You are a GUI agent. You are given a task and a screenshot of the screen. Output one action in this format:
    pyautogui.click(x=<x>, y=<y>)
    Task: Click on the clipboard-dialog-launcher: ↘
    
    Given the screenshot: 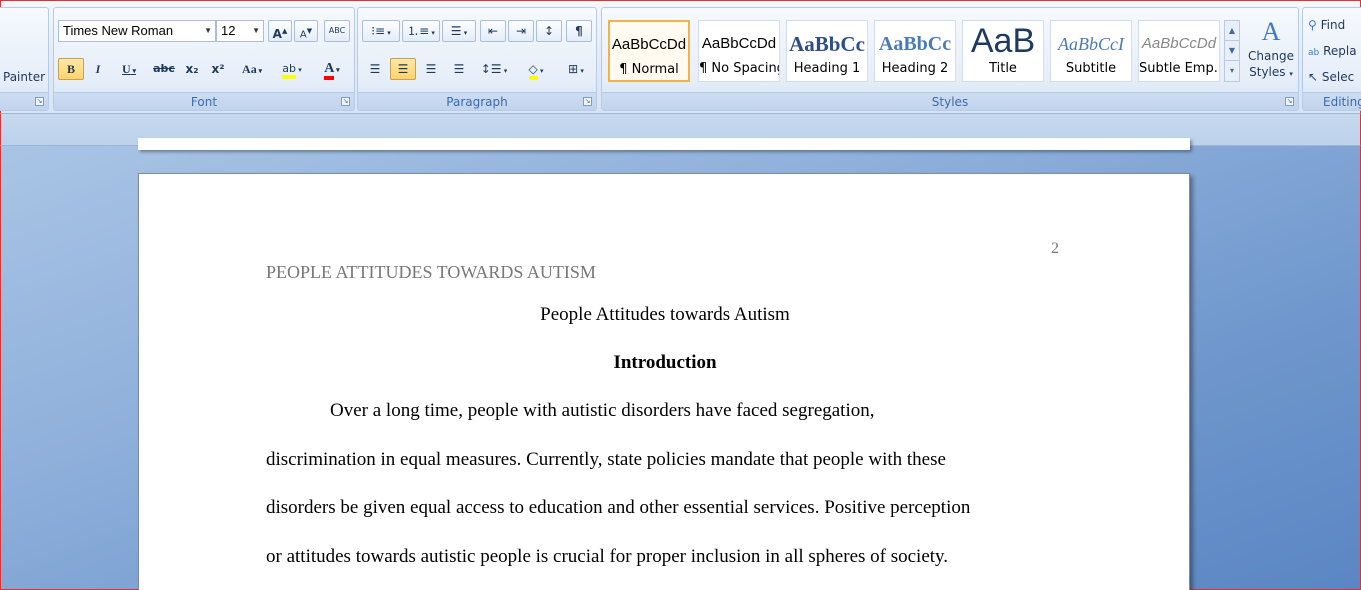 What is the action you would take?
    pyautogui.click(x=39, y=101)
    